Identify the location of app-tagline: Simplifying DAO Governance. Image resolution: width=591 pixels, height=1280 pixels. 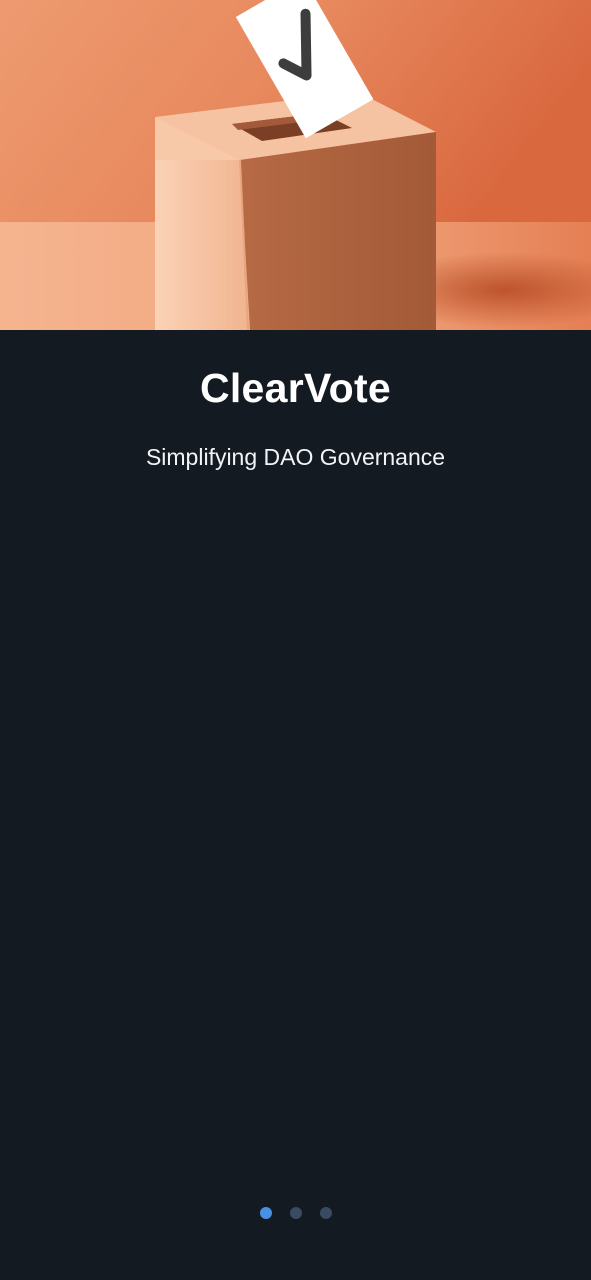
(295, 457).